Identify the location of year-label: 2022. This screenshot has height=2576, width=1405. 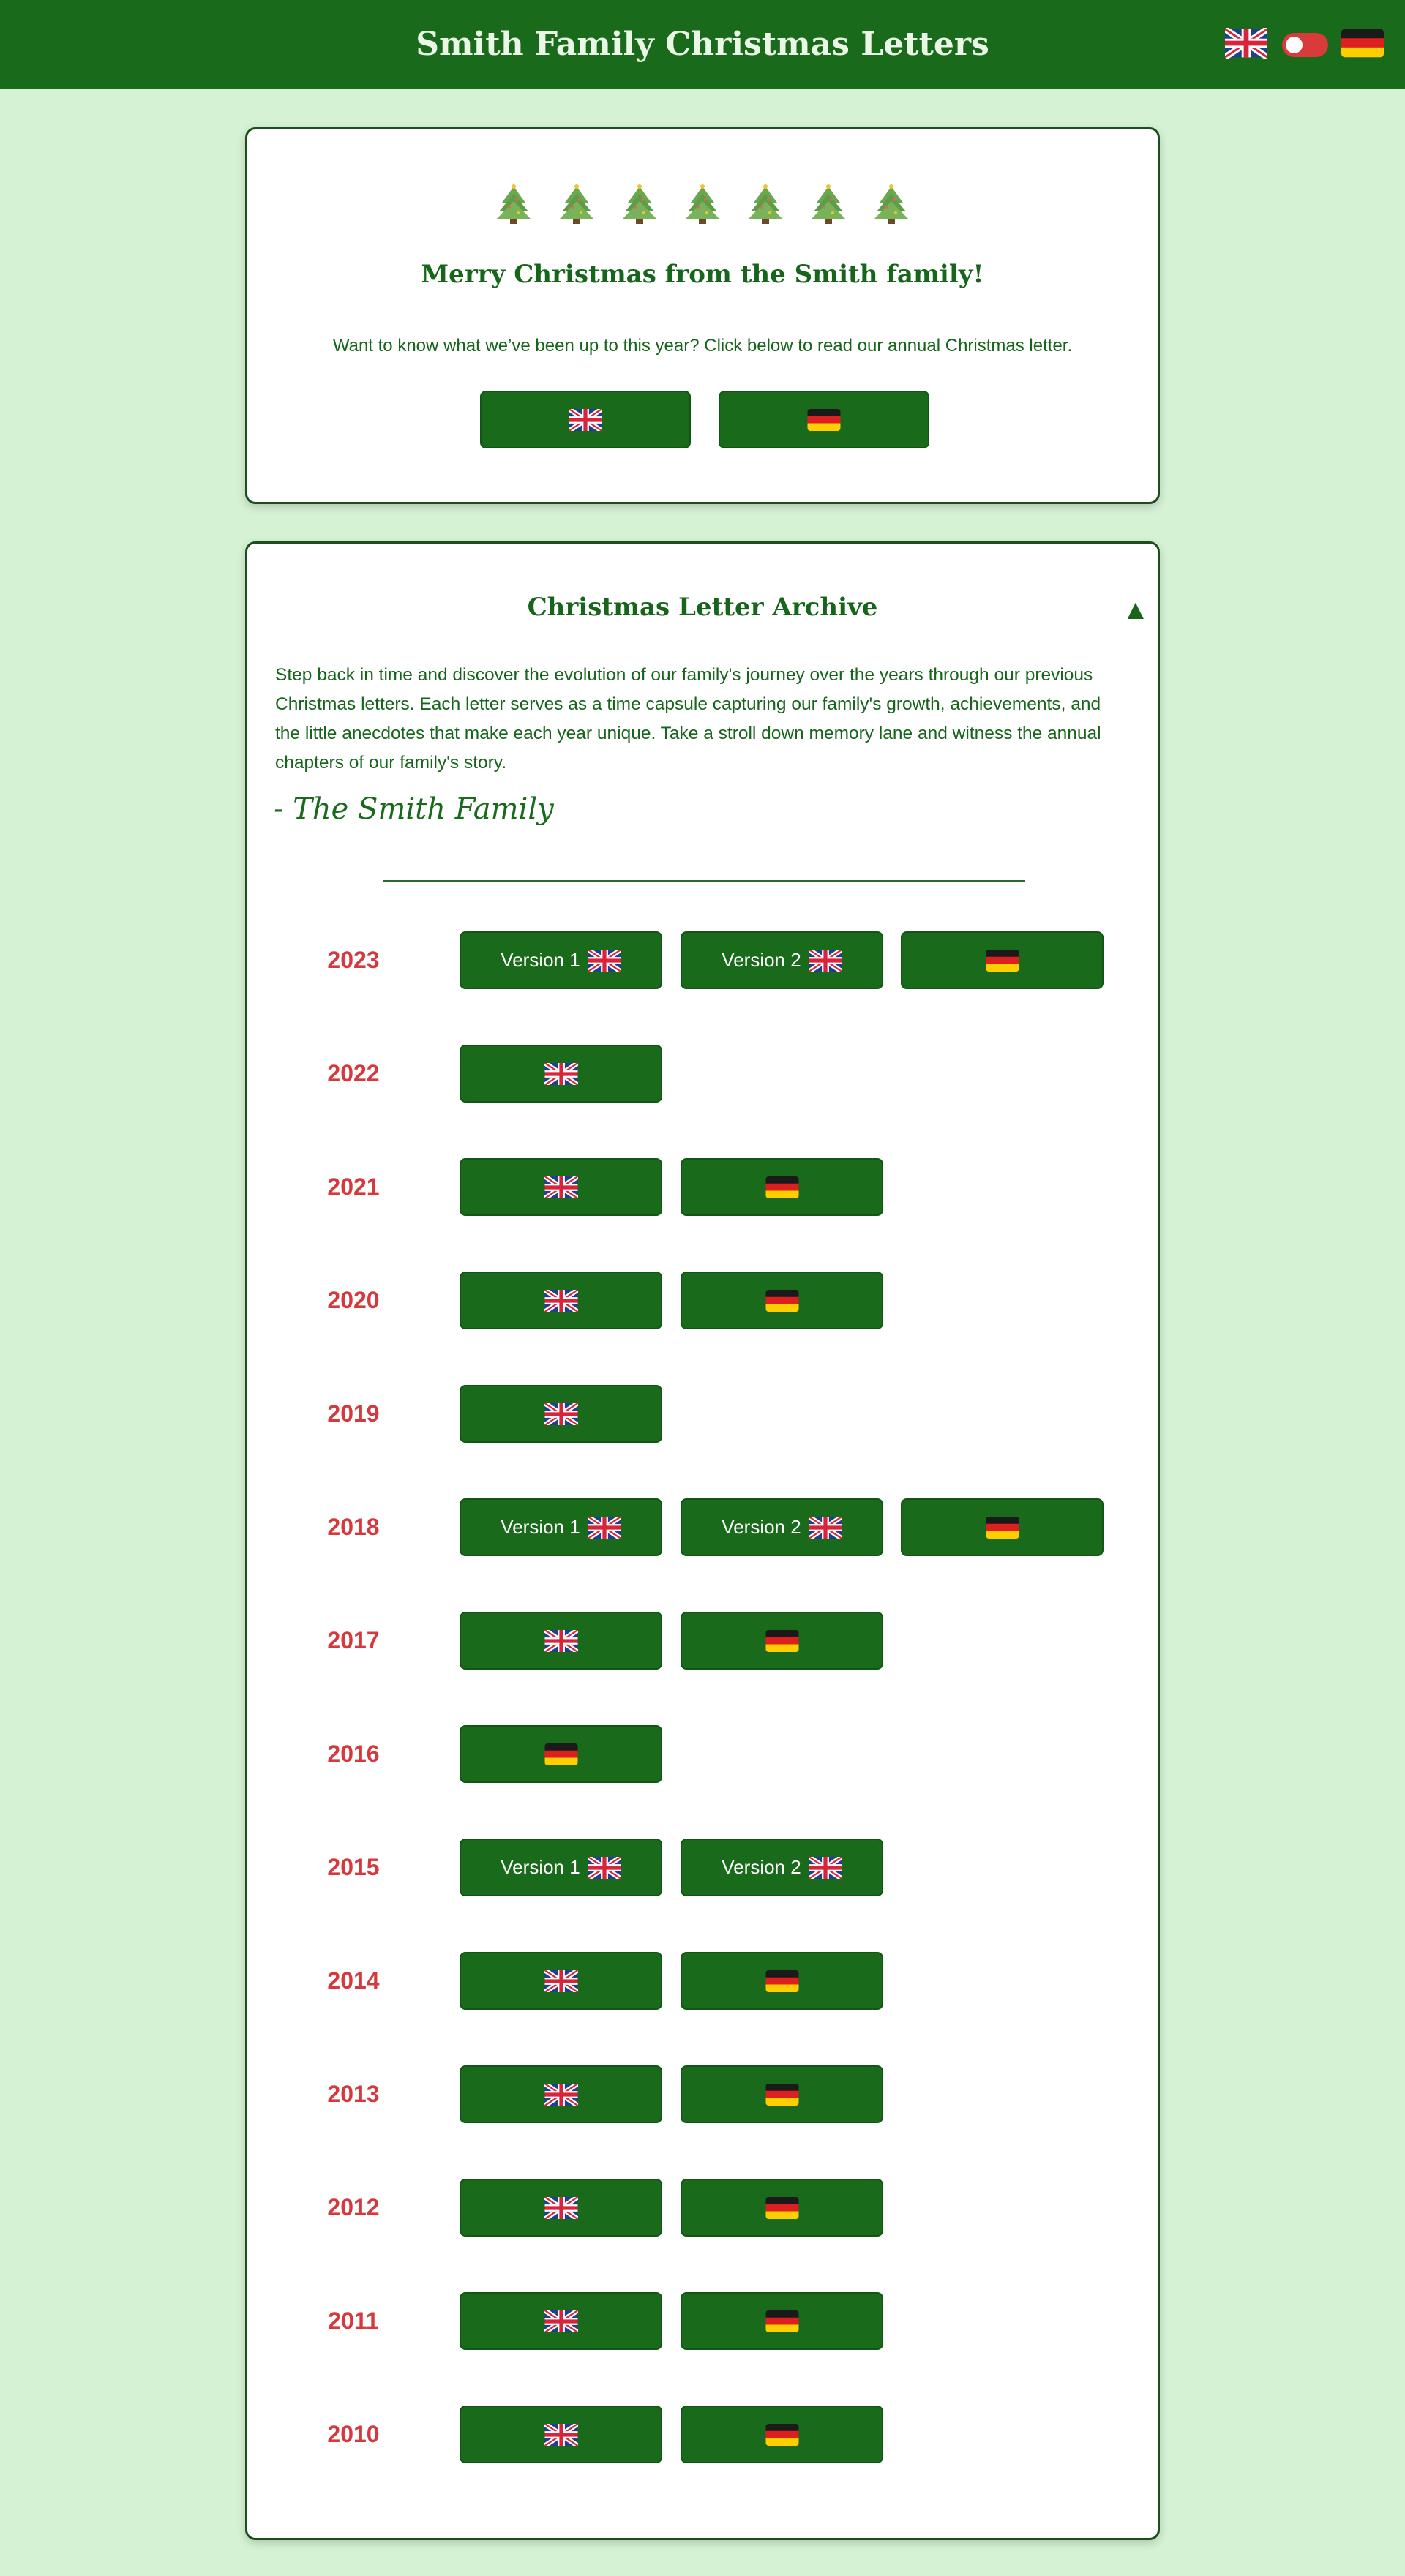
(354, 1073).